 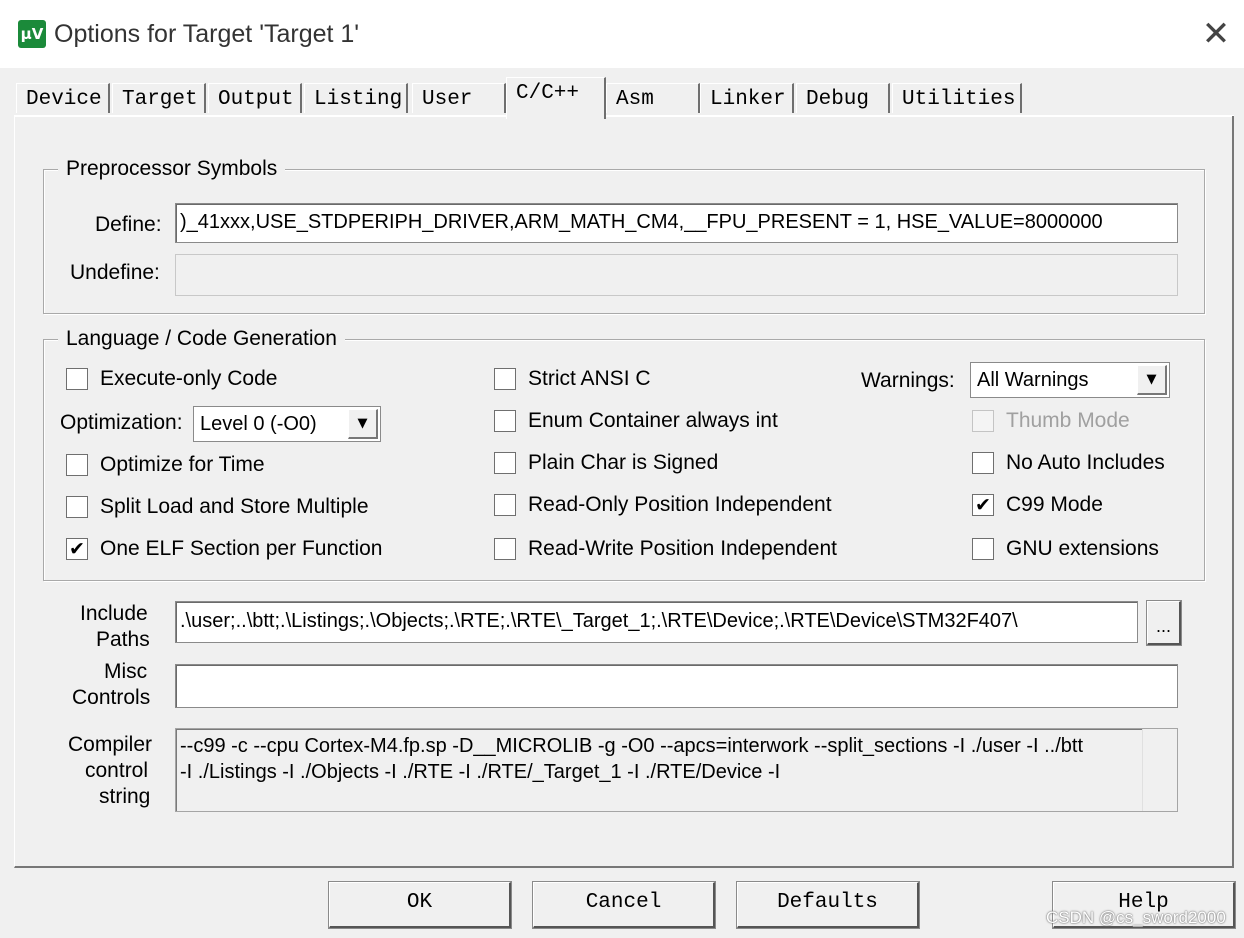 What do you see at coordinates (1159, 770) in the screenshot?
I see `compiler-string-scrollbar` at bounding box center [1159, 770].